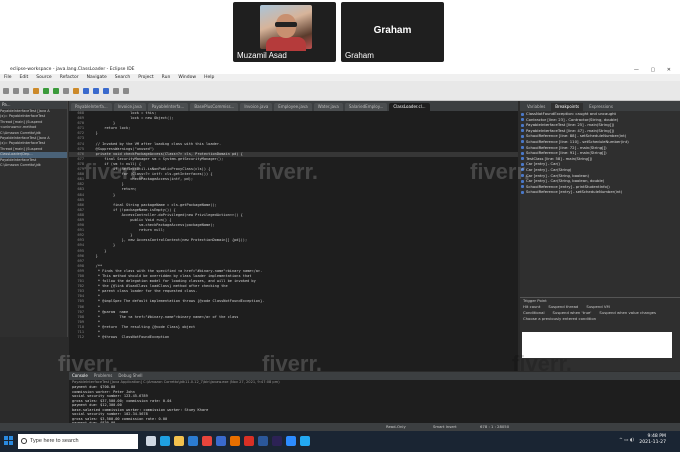  Describe the element at coordinates (24, 77) in the screenshot. I see `menu-item-edit: Edit` at that location.